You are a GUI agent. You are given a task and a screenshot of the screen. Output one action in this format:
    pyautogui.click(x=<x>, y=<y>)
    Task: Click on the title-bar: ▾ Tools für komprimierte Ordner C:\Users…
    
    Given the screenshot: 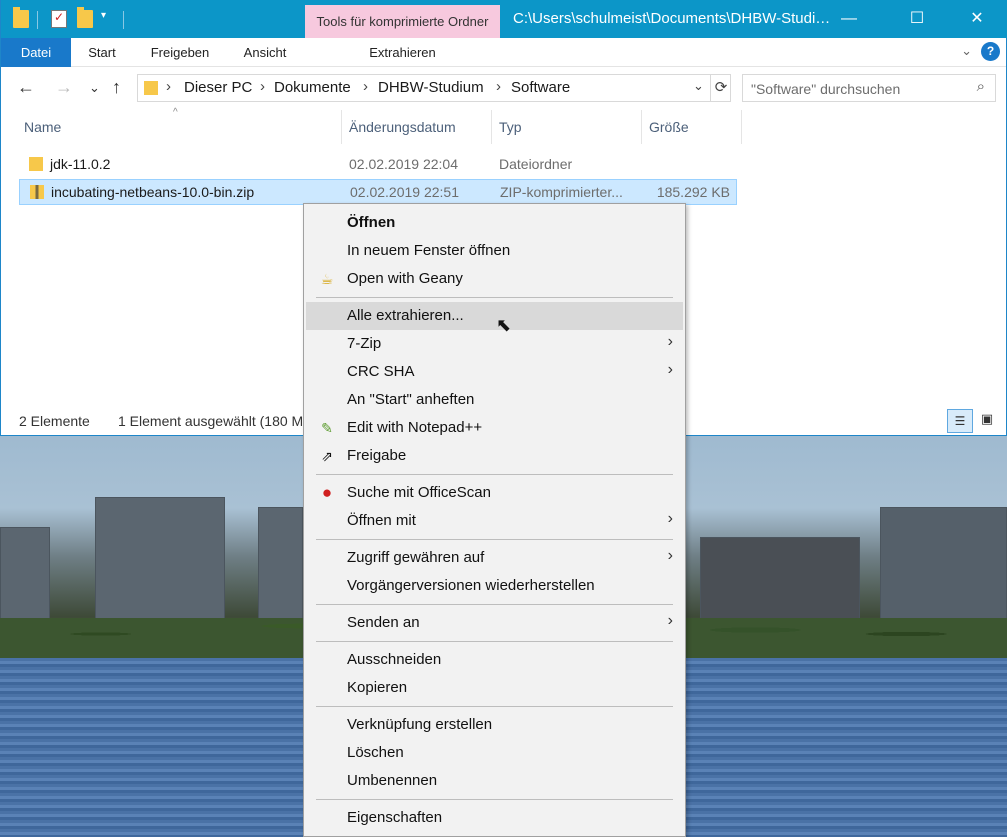 What is the action you would take?
    pyautogui.click(x=504, y=19)
    